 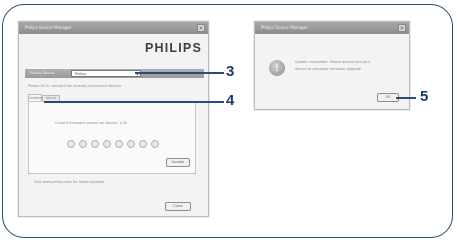 I want to click on window-title-bar: Philips Device Manager ×, so click(x=113, y=28).